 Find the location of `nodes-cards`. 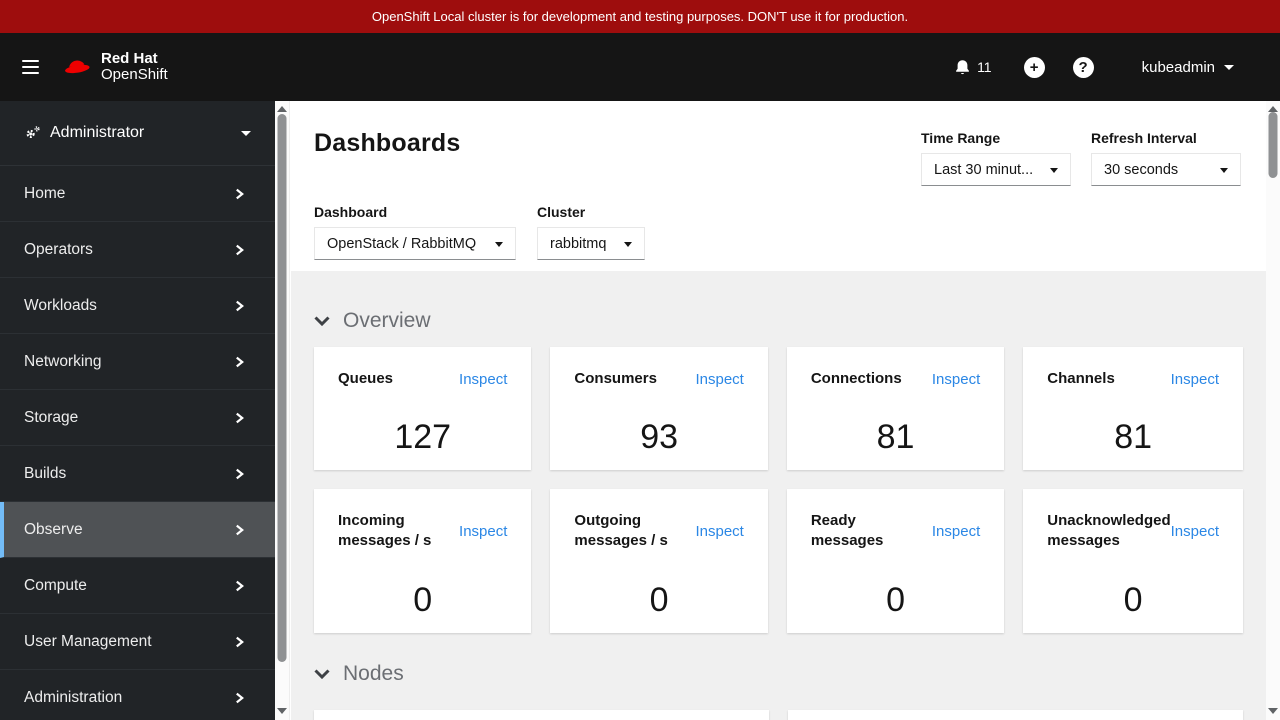

nodes-cards is located at coordinates (778, 715).